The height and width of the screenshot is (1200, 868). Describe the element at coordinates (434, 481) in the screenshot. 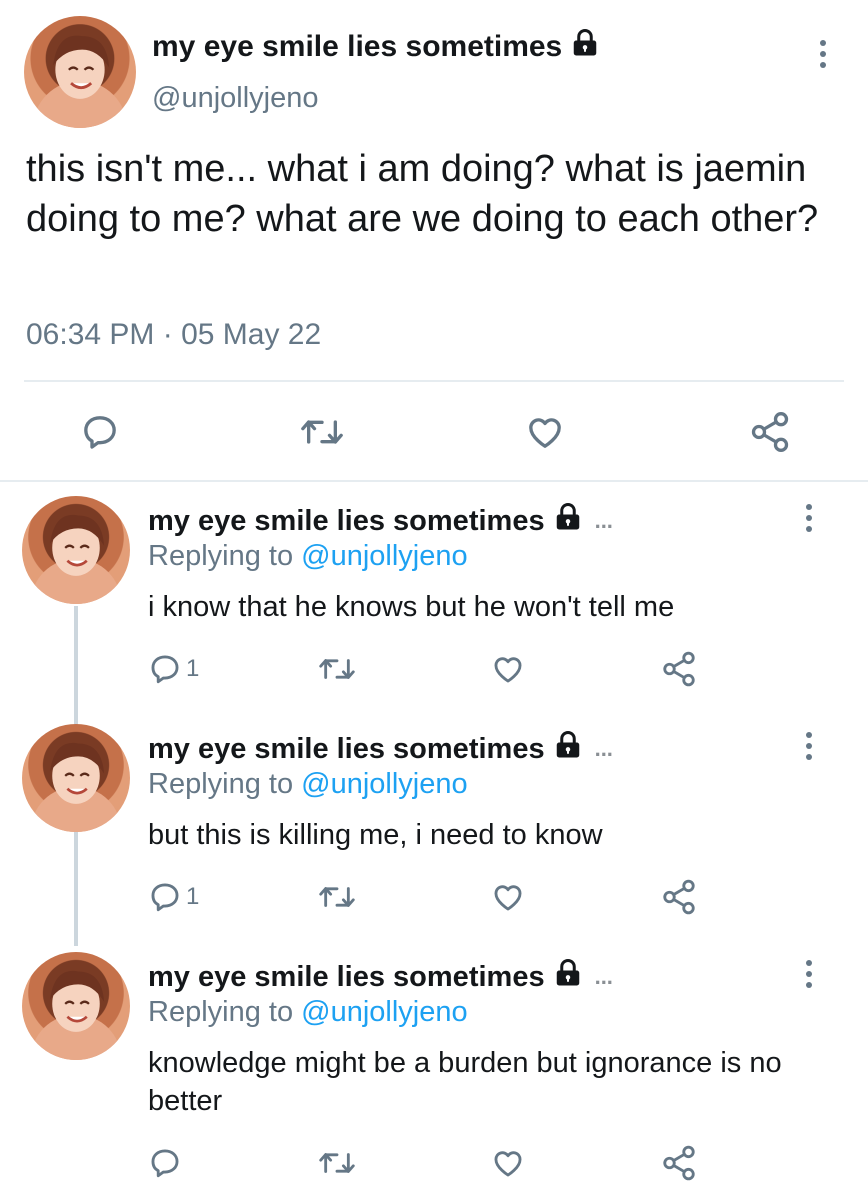

I see `section-divider` at that location.